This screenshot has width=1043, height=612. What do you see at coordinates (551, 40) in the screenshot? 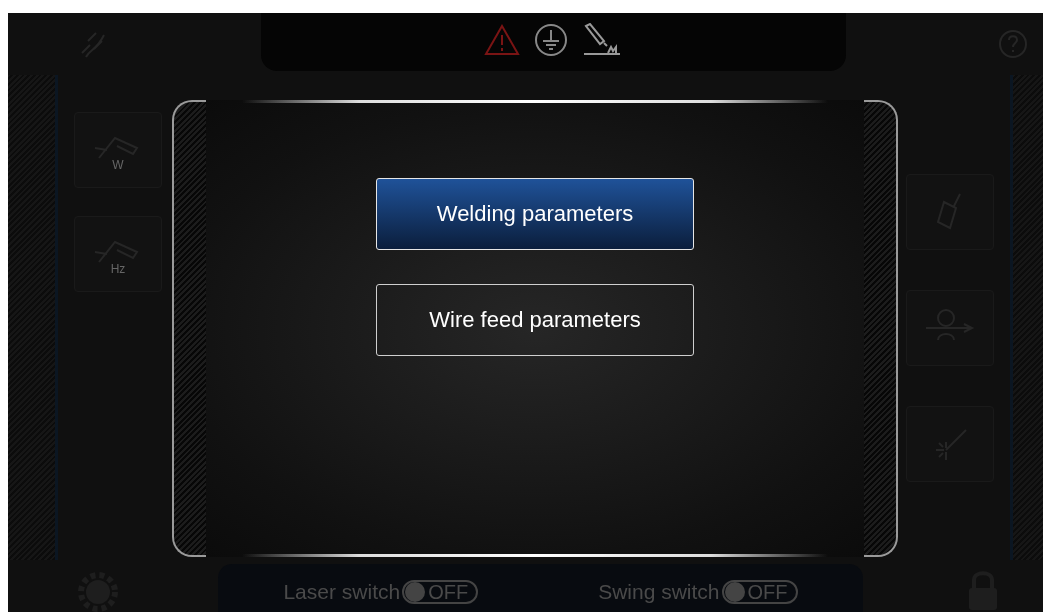
I see `ground-icon` at bounding box center [551, 40].